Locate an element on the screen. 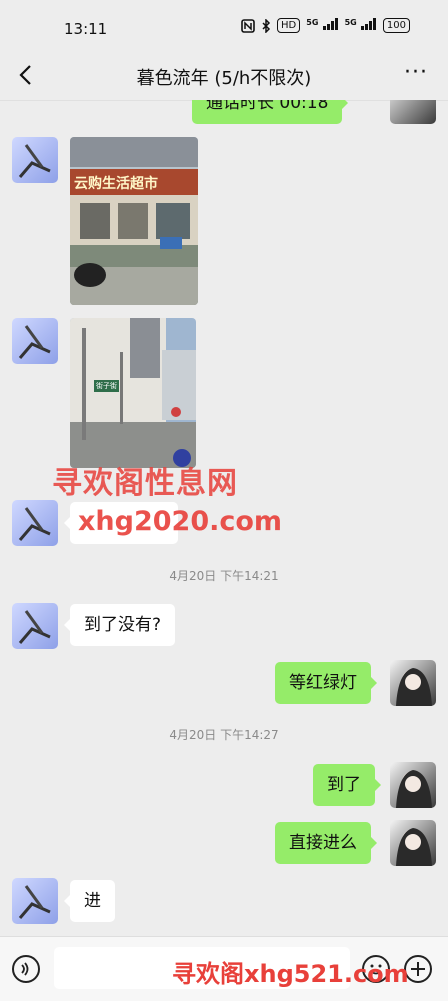 The height and width of the screenshot is (1001, 448). watermark-url: 寻欢阁xhg521.com is located at coordinates (290, 974).